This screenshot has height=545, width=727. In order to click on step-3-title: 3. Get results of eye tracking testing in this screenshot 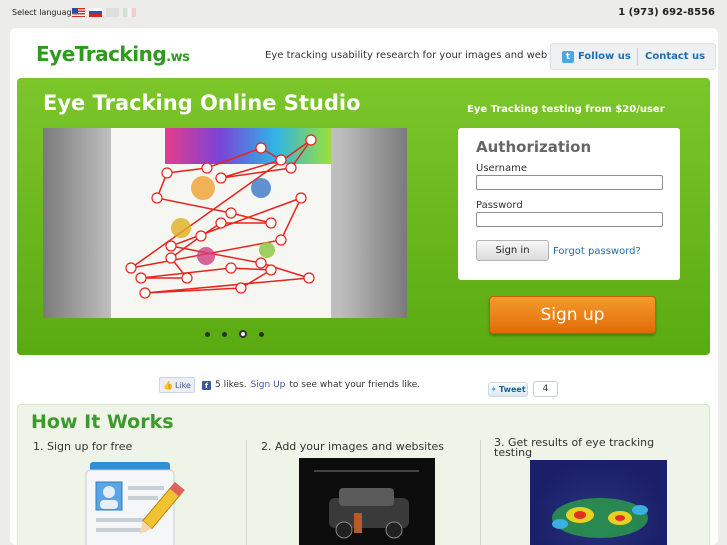, I will do `click(574, 447)`.